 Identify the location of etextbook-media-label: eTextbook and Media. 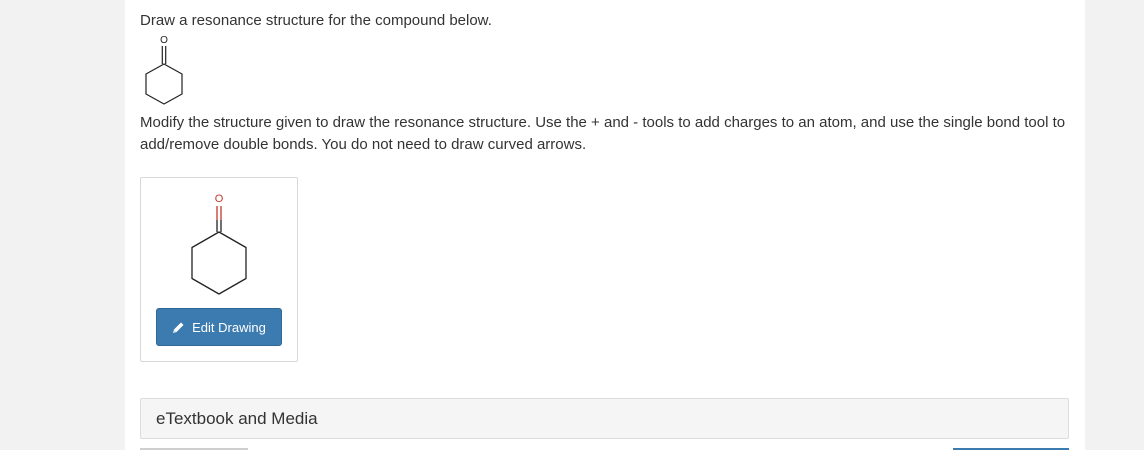
(237, 418).